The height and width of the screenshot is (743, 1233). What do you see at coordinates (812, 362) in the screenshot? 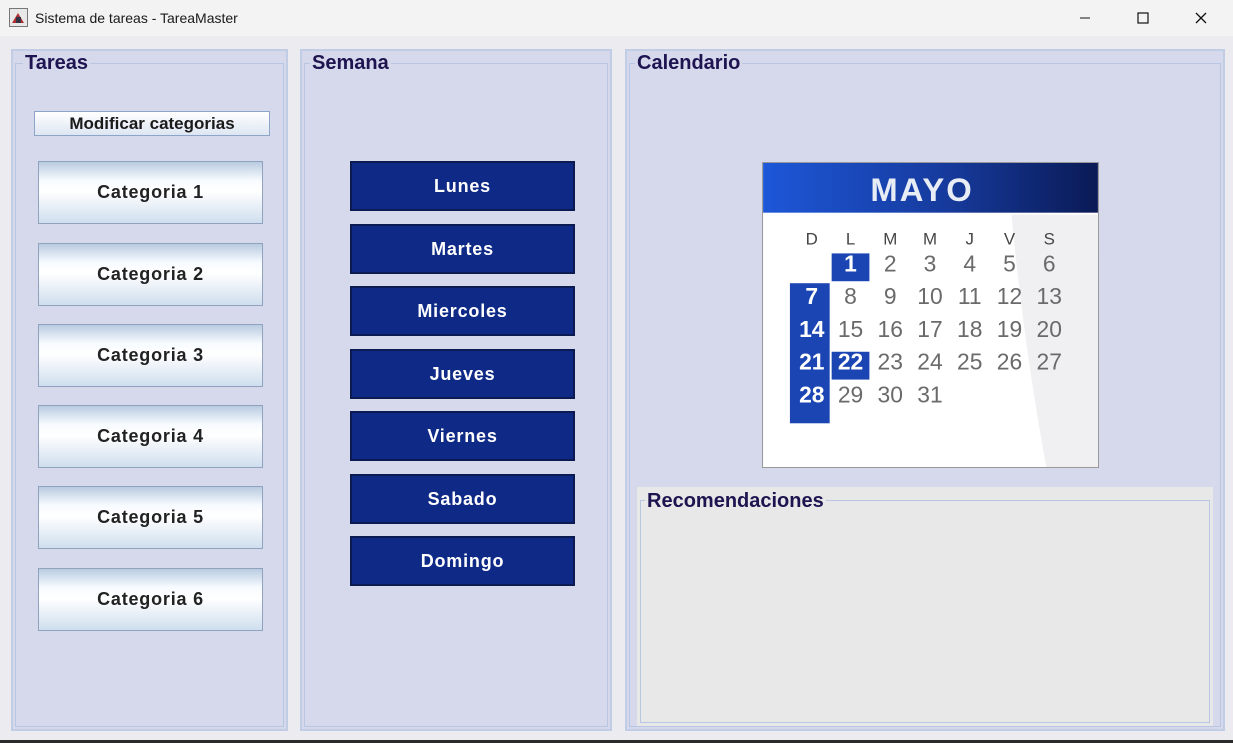
I see `calendar-date: 21` at bounding box center [812, 362].